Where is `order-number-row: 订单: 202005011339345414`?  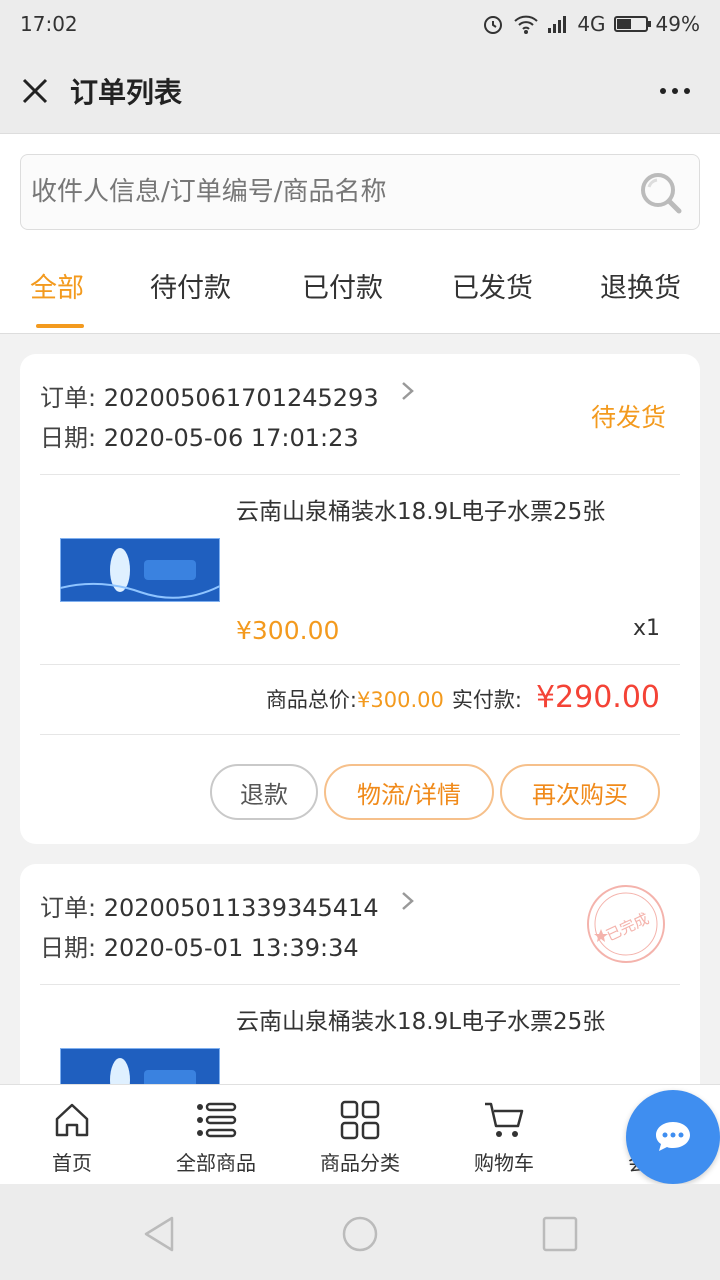
order-number-row: 订单: 202005011339345414 is located at coordinates (209, 905).